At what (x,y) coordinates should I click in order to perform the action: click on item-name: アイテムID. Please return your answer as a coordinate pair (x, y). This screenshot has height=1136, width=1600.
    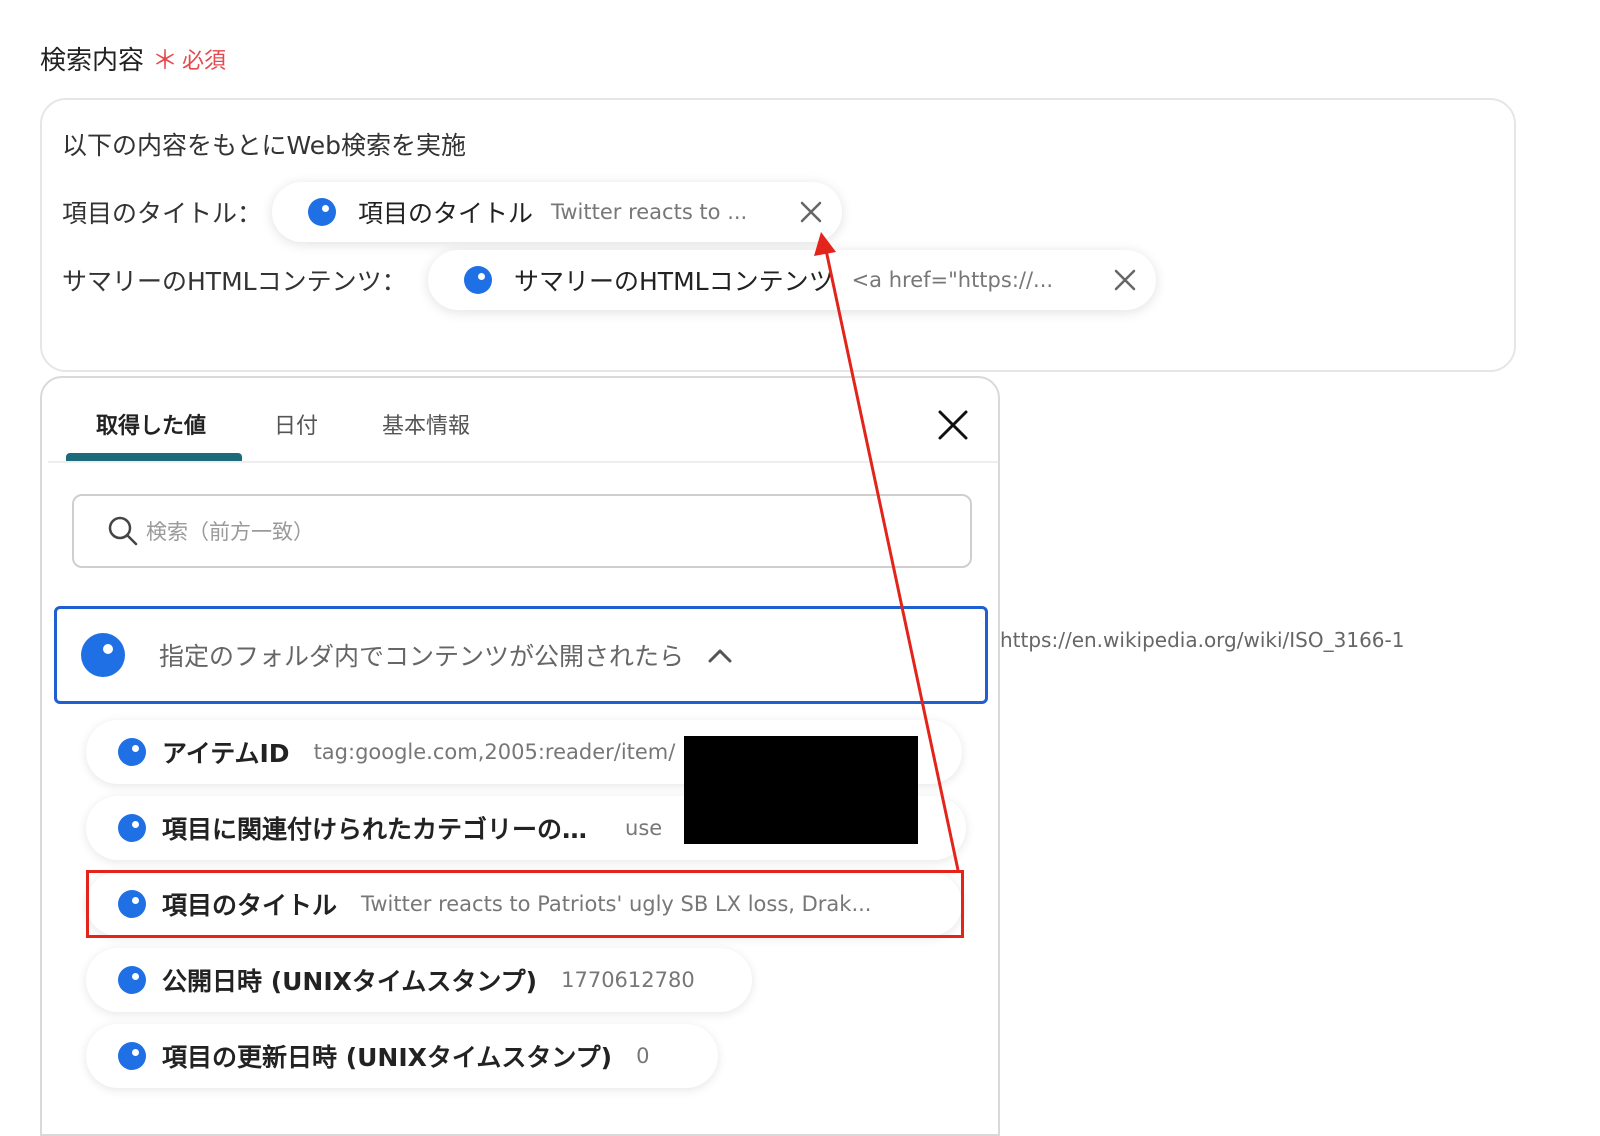
    Looking at the image, I should click on (226, 753).